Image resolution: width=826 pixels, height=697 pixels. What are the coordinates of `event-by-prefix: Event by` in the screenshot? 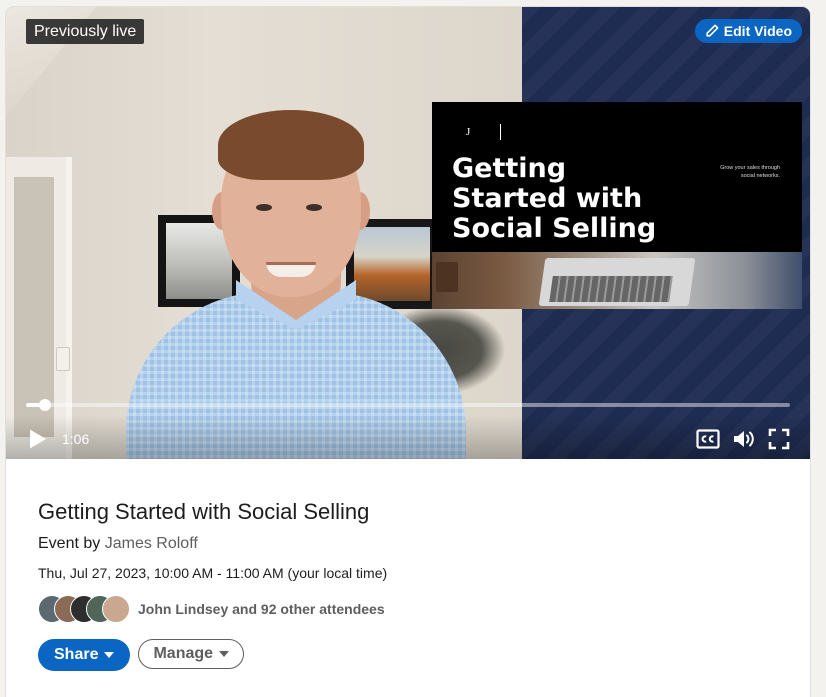 It's located at (69, 543).